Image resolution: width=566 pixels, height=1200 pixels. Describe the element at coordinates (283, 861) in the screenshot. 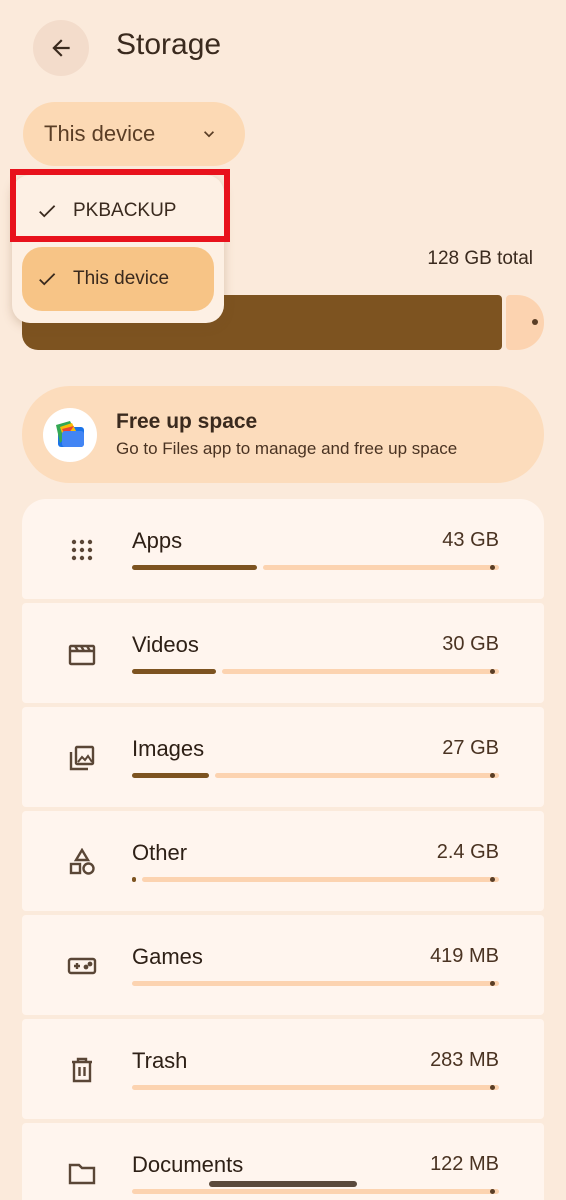

I see `category-other: Other 2.4 GB` at that location.